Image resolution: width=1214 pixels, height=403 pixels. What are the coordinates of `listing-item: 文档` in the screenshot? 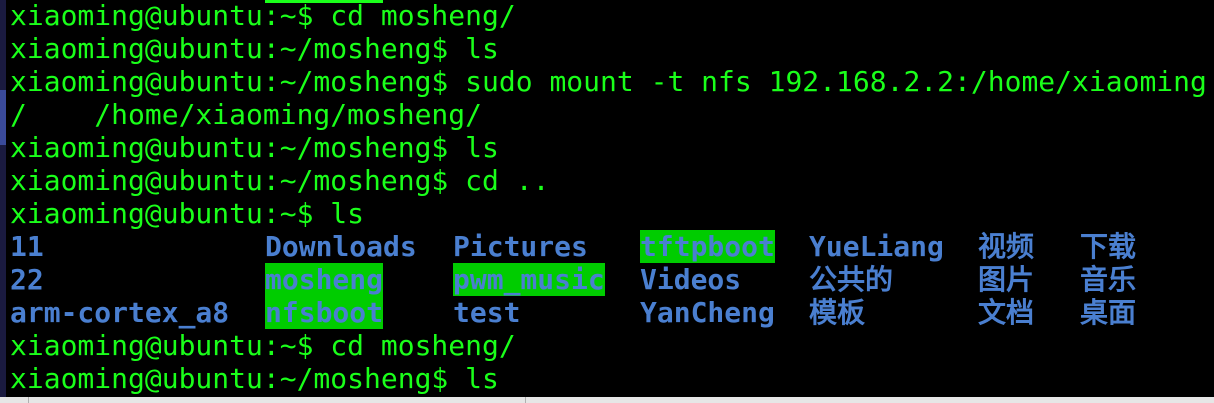 It's located at (1006, 312).